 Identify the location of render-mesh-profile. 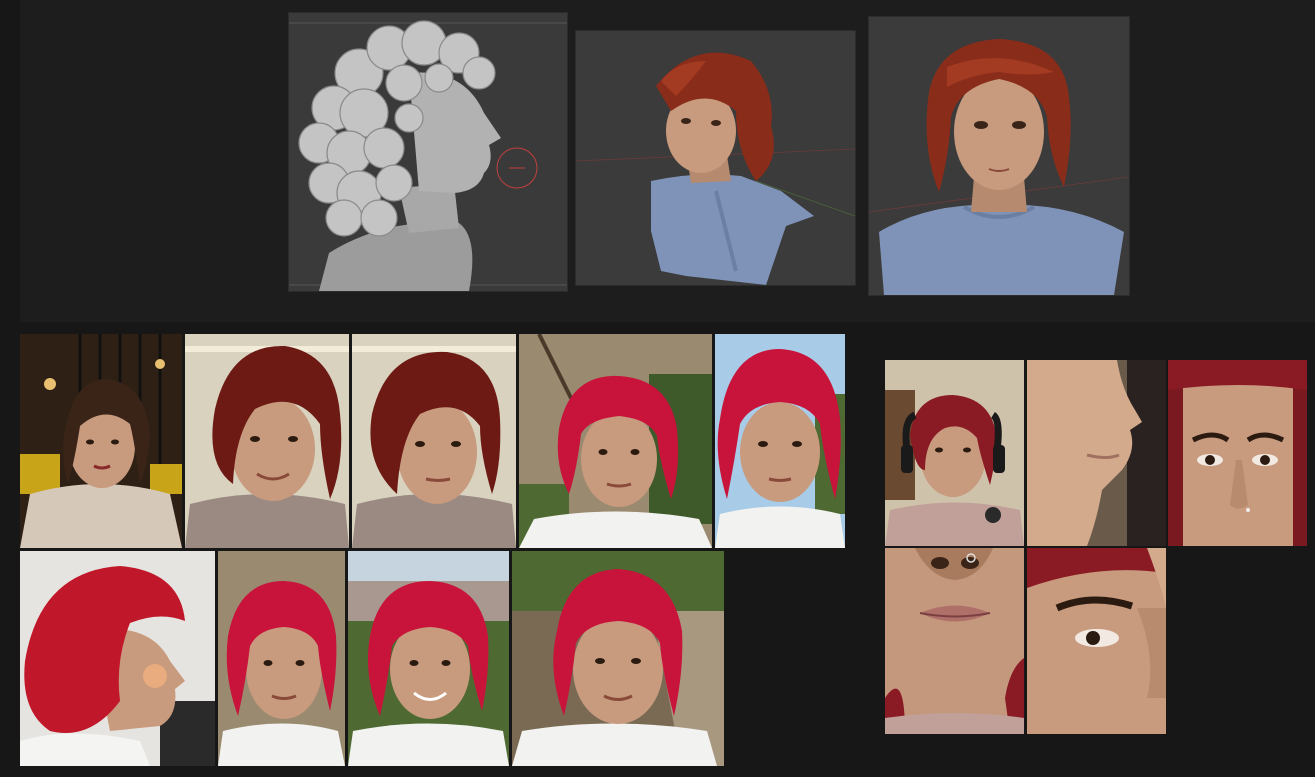
(428, 152).